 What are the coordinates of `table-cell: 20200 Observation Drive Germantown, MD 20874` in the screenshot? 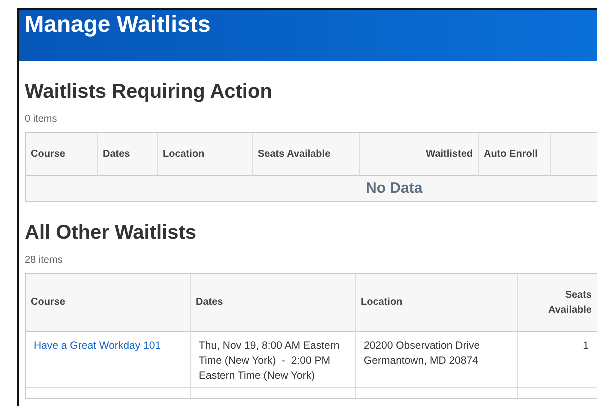 It's located at (437, 360).